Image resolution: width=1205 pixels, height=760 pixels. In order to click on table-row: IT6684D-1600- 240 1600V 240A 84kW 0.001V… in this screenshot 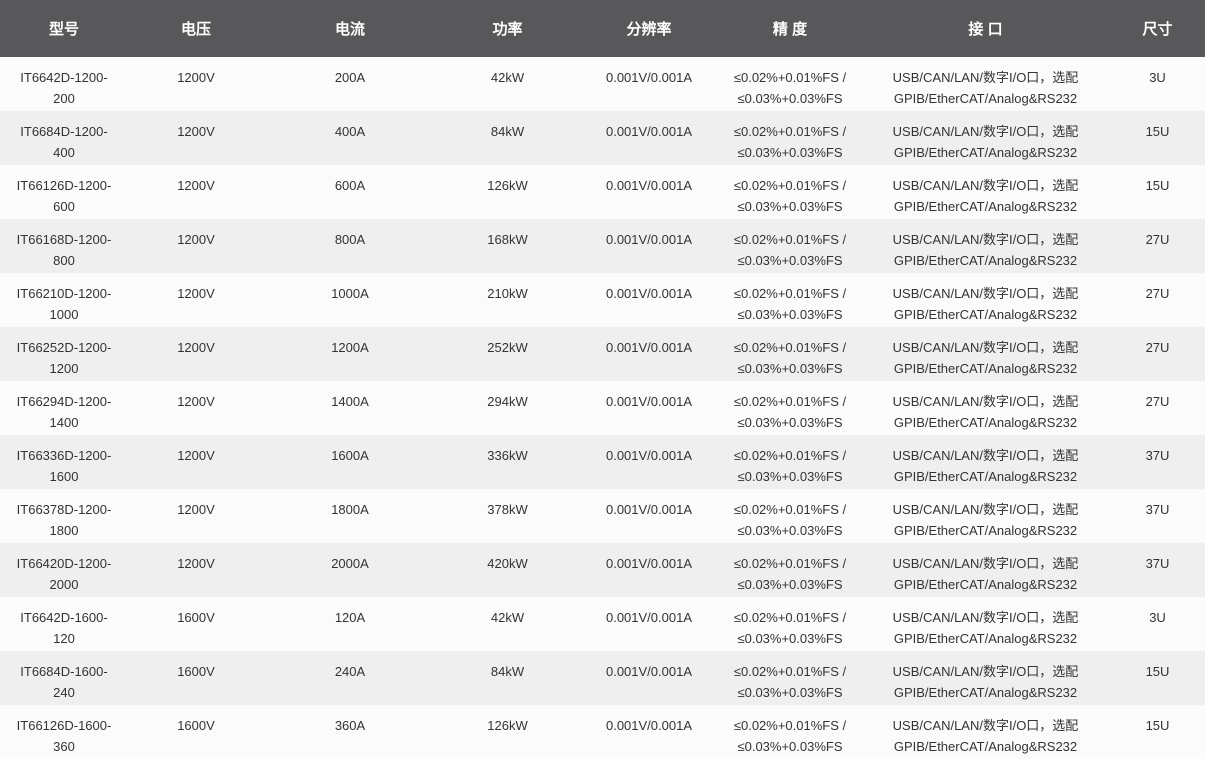, I will do `click(602, 678)`.